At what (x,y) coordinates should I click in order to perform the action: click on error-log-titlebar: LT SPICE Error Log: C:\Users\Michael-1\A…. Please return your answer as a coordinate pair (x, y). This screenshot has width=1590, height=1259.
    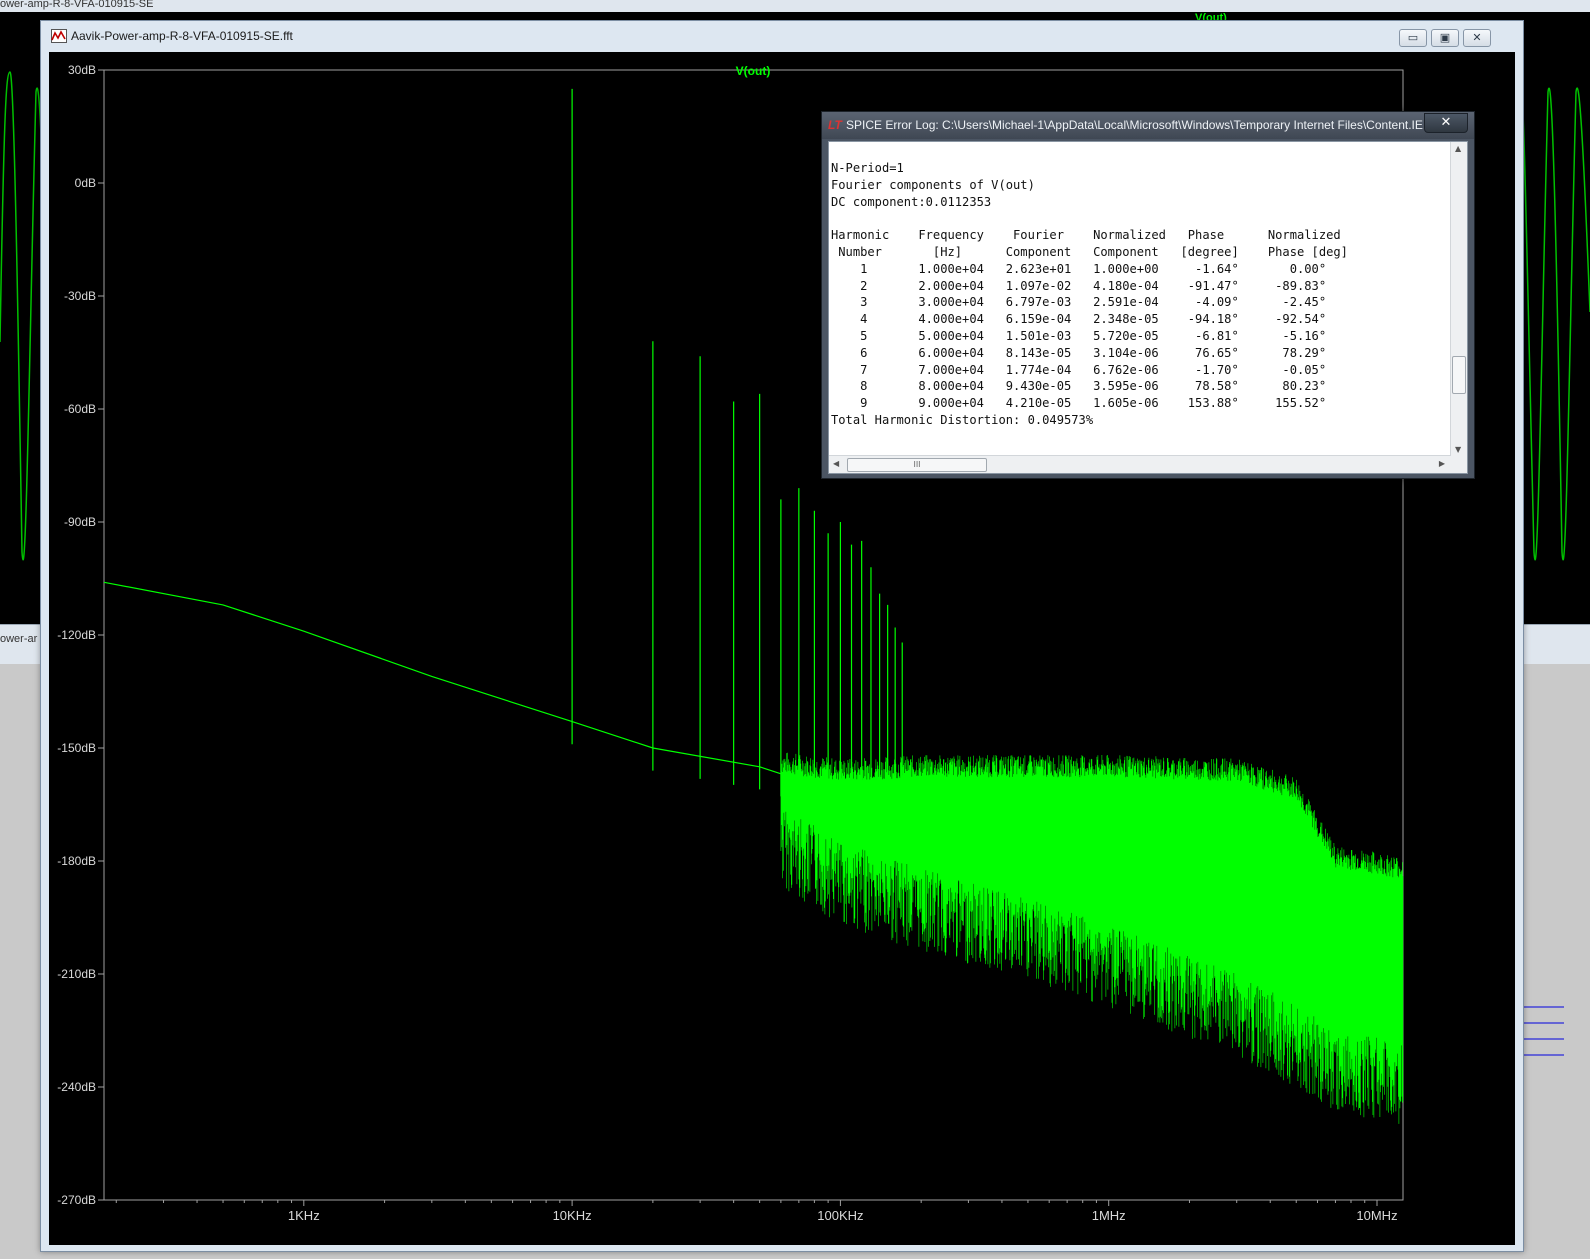
    Looking at the image, I should click on (1148, 125).